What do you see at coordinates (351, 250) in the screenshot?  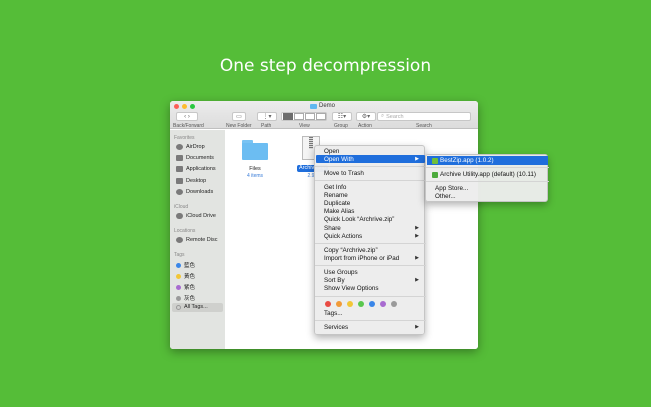 I see `menu-item-copy: Copy “Archrive.zip”` at bounding box center [351, 250].